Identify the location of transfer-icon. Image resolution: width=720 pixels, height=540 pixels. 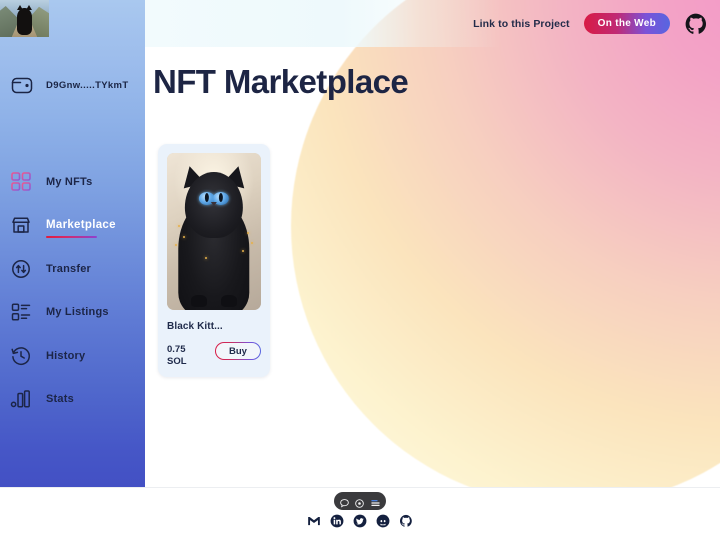
(21, 269).